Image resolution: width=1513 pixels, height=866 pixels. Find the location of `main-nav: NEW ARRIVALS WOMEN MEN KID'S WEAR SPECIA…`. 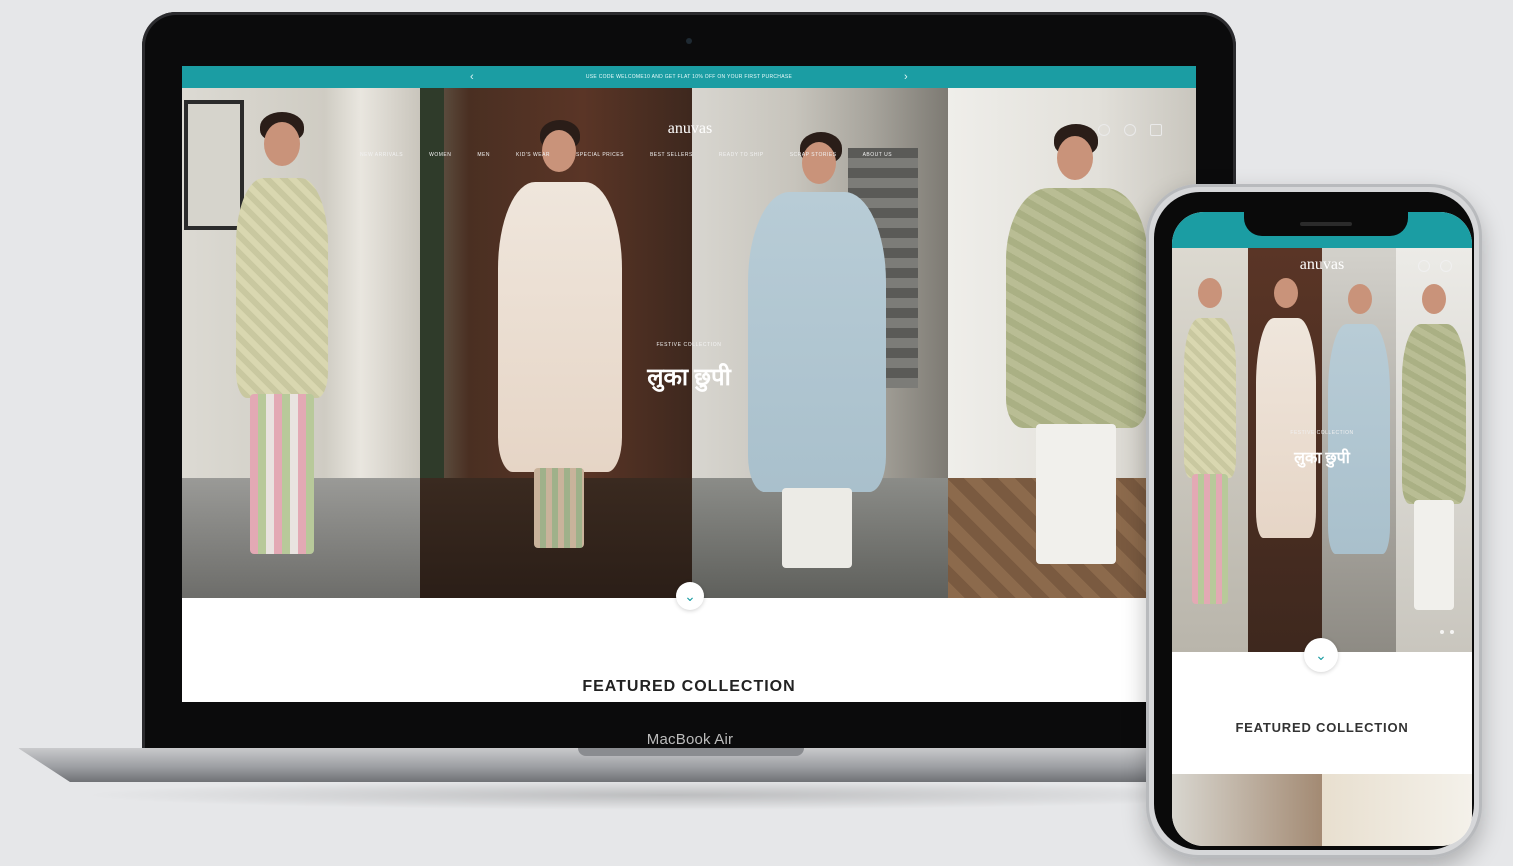

main-nav: NEW ARRIVALS WOMEN MEN KID'S WEAR SPECIA… is located at coordinates (700, 155).